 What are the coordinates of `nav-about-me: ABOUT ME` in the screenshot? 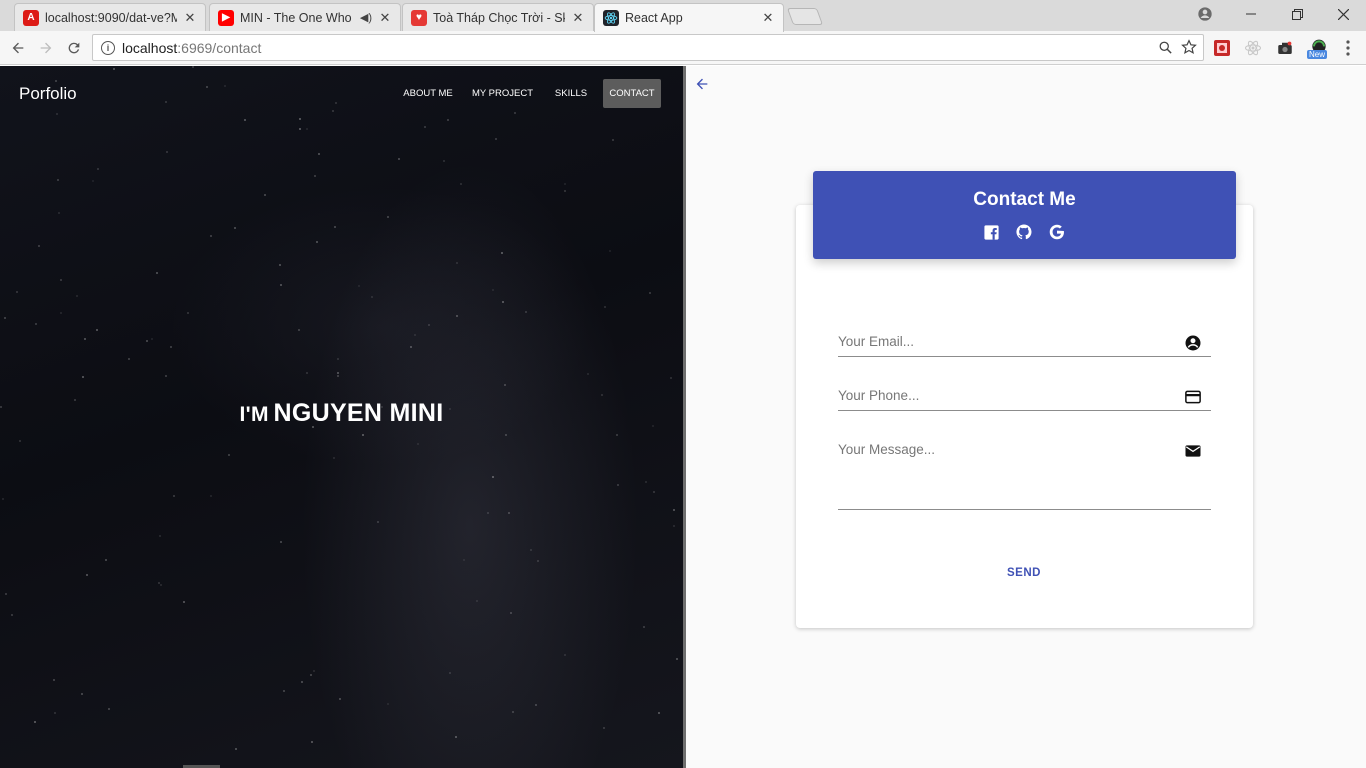 It's located at (428, 93).